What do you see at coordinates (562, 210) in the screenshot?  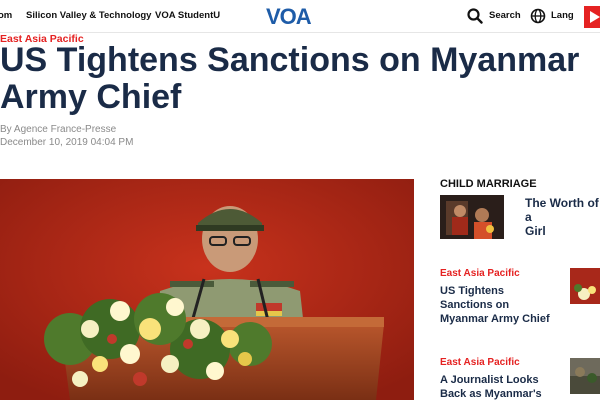 I see `featured-title-line-1: The Worth of a` at bounding box center [562, 210].